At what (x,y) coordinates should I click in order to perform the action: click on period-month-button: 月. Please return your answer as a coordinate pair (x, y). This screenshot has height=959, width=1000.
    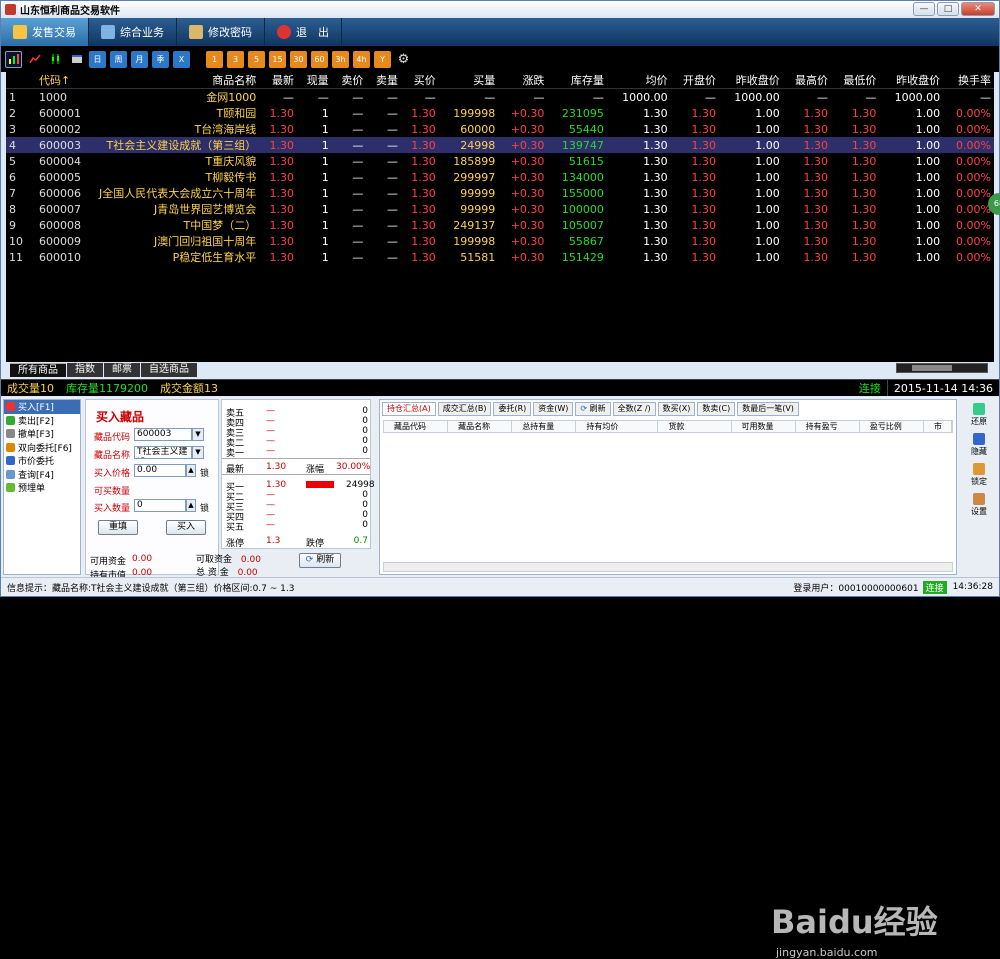
    Looking at the image, I should click on (139, 59).